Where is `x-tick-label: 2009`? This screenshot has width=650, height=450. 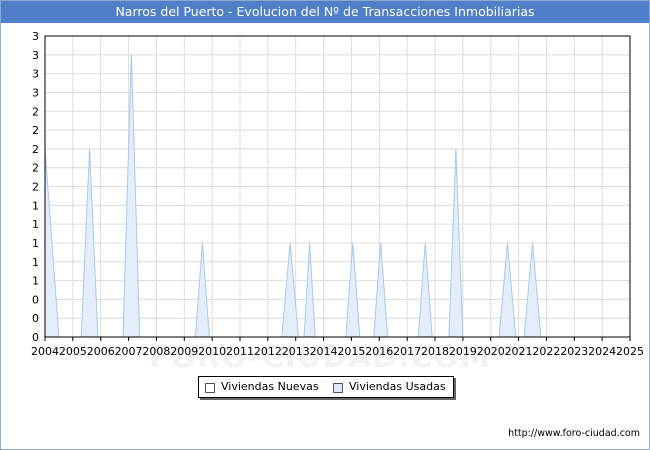 x-tick-label: 2009 is located at coordinates (184, 351).